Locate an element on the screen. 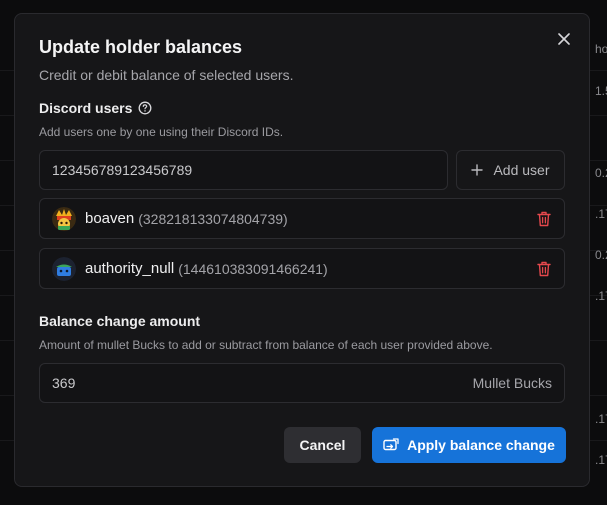 Image resolution: width=607 pixels, height=505 pixels. close-icon is located at coordinates (564, 39).